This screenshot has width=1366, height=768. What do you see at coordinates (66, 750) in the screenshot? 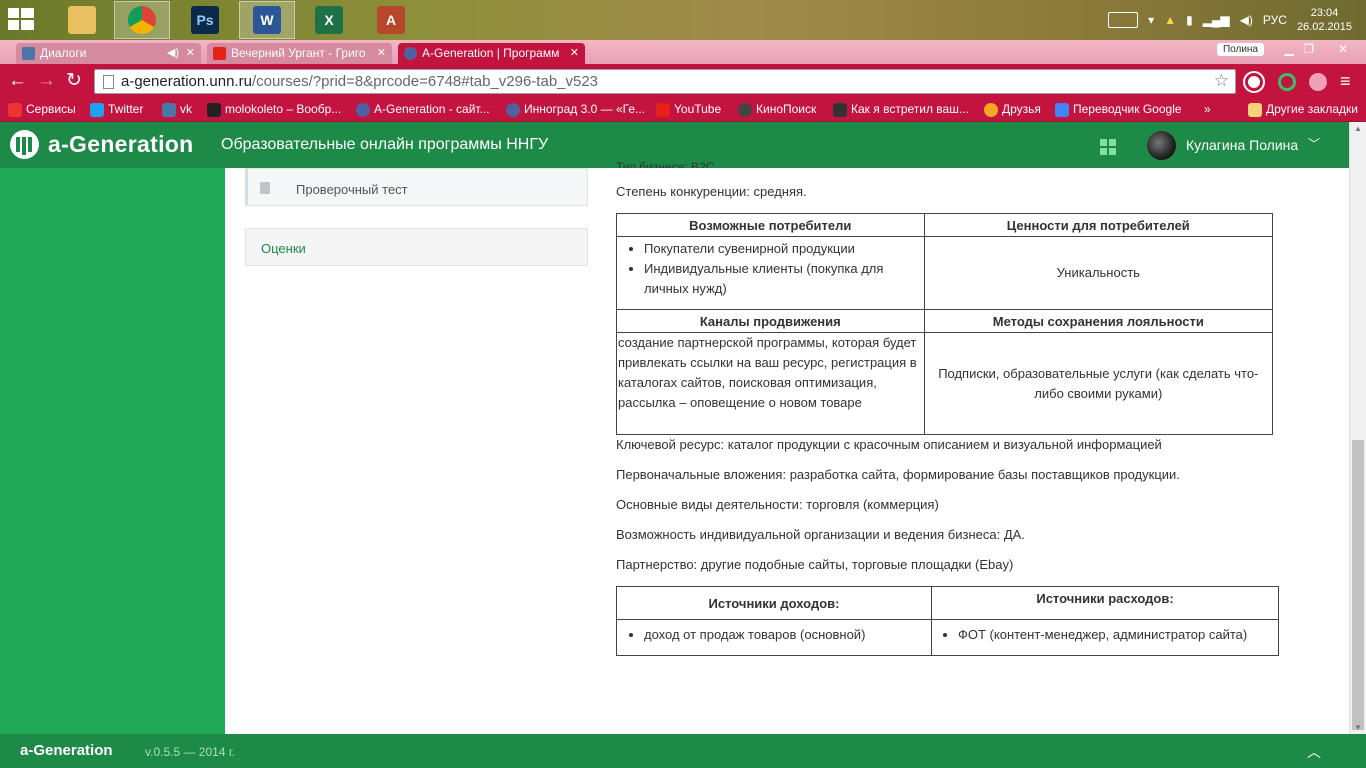
I see `footer-logo: a-Generation` at bounding box center [66, 750].